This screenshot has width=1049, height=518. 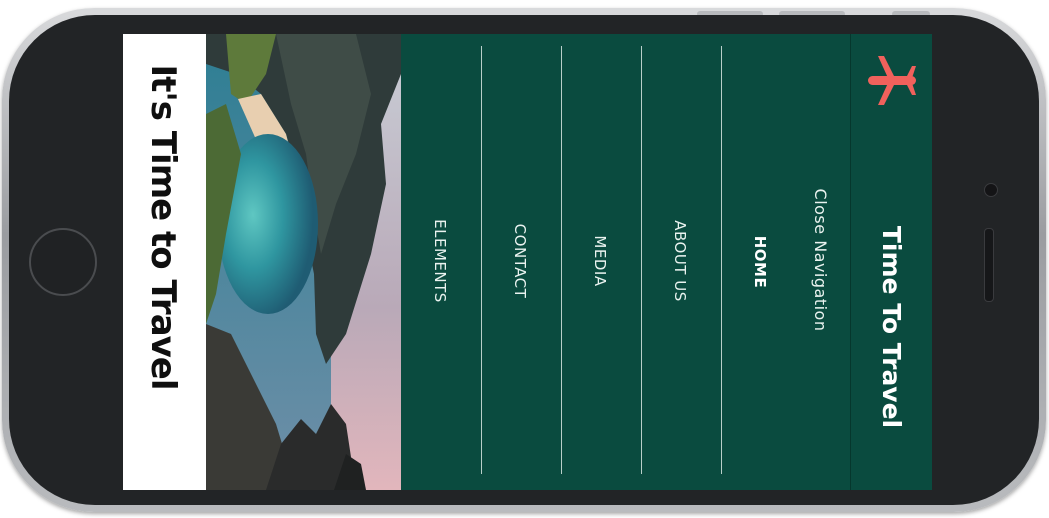 I want to click on nav-item-media: MEDIA, so click(x=600, y=261).